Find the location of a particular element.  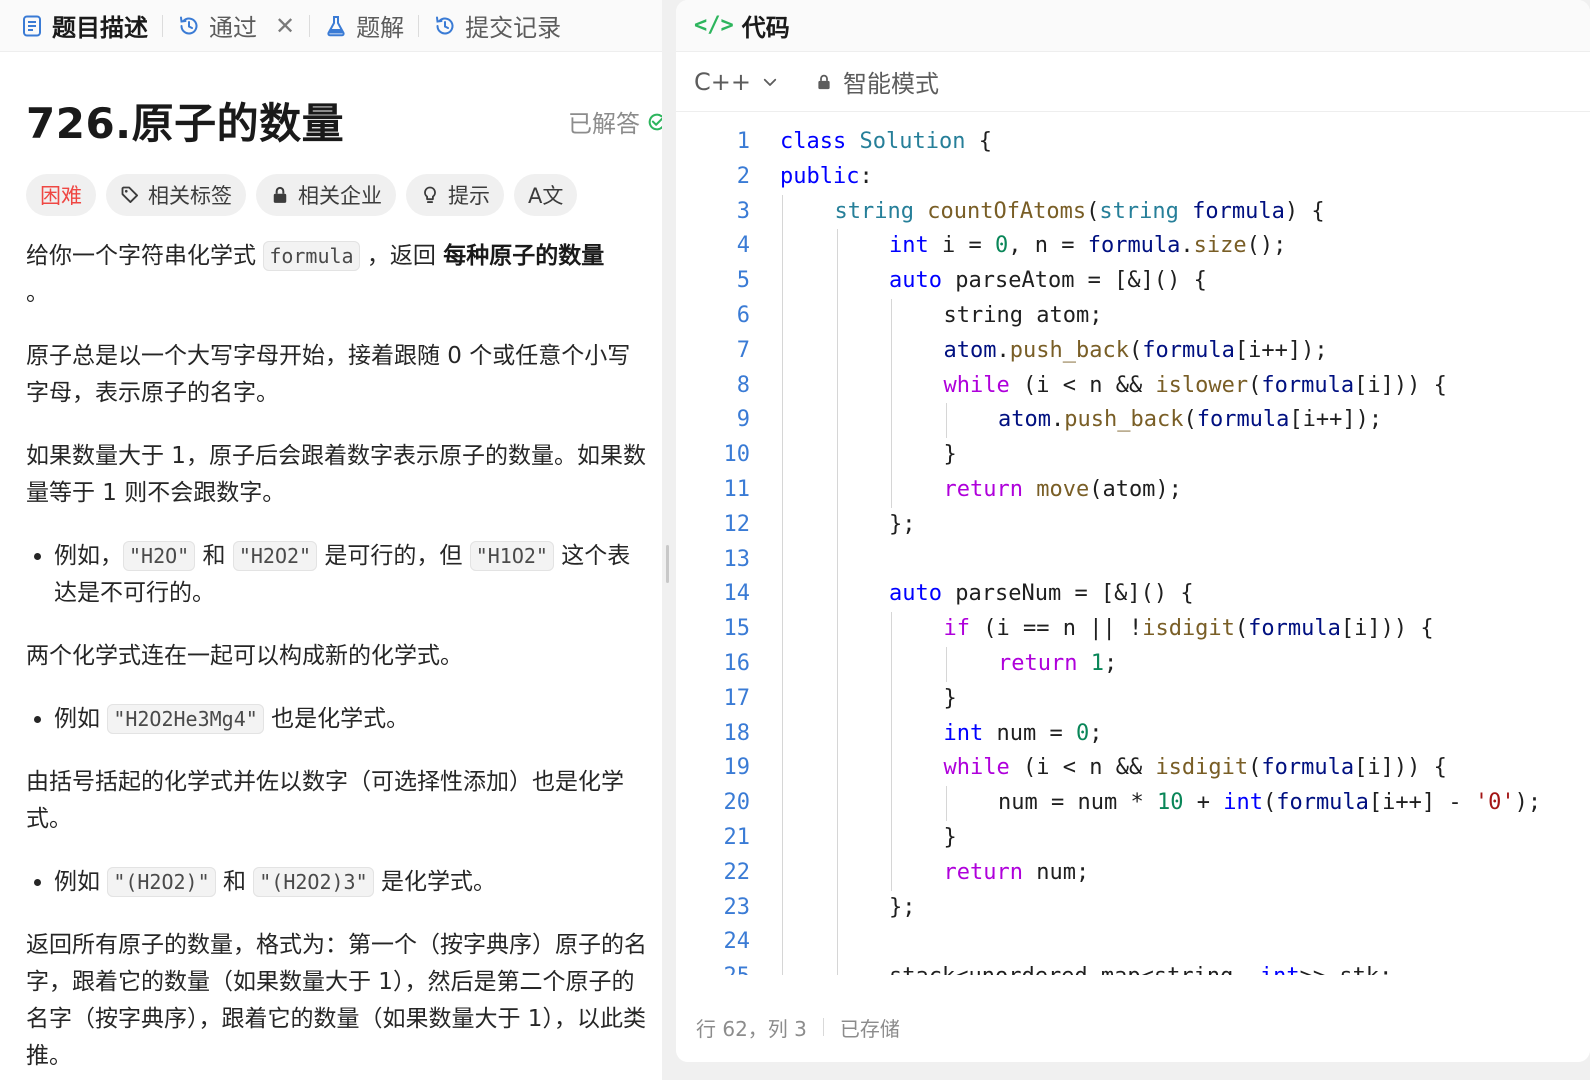

code-line: 16 return 1; is located at coordinates (1133, 664).